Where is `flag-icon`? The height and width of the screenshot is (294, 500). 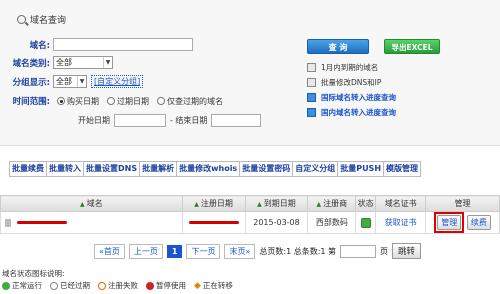 flag-icon is located at coordinates (8, 222).